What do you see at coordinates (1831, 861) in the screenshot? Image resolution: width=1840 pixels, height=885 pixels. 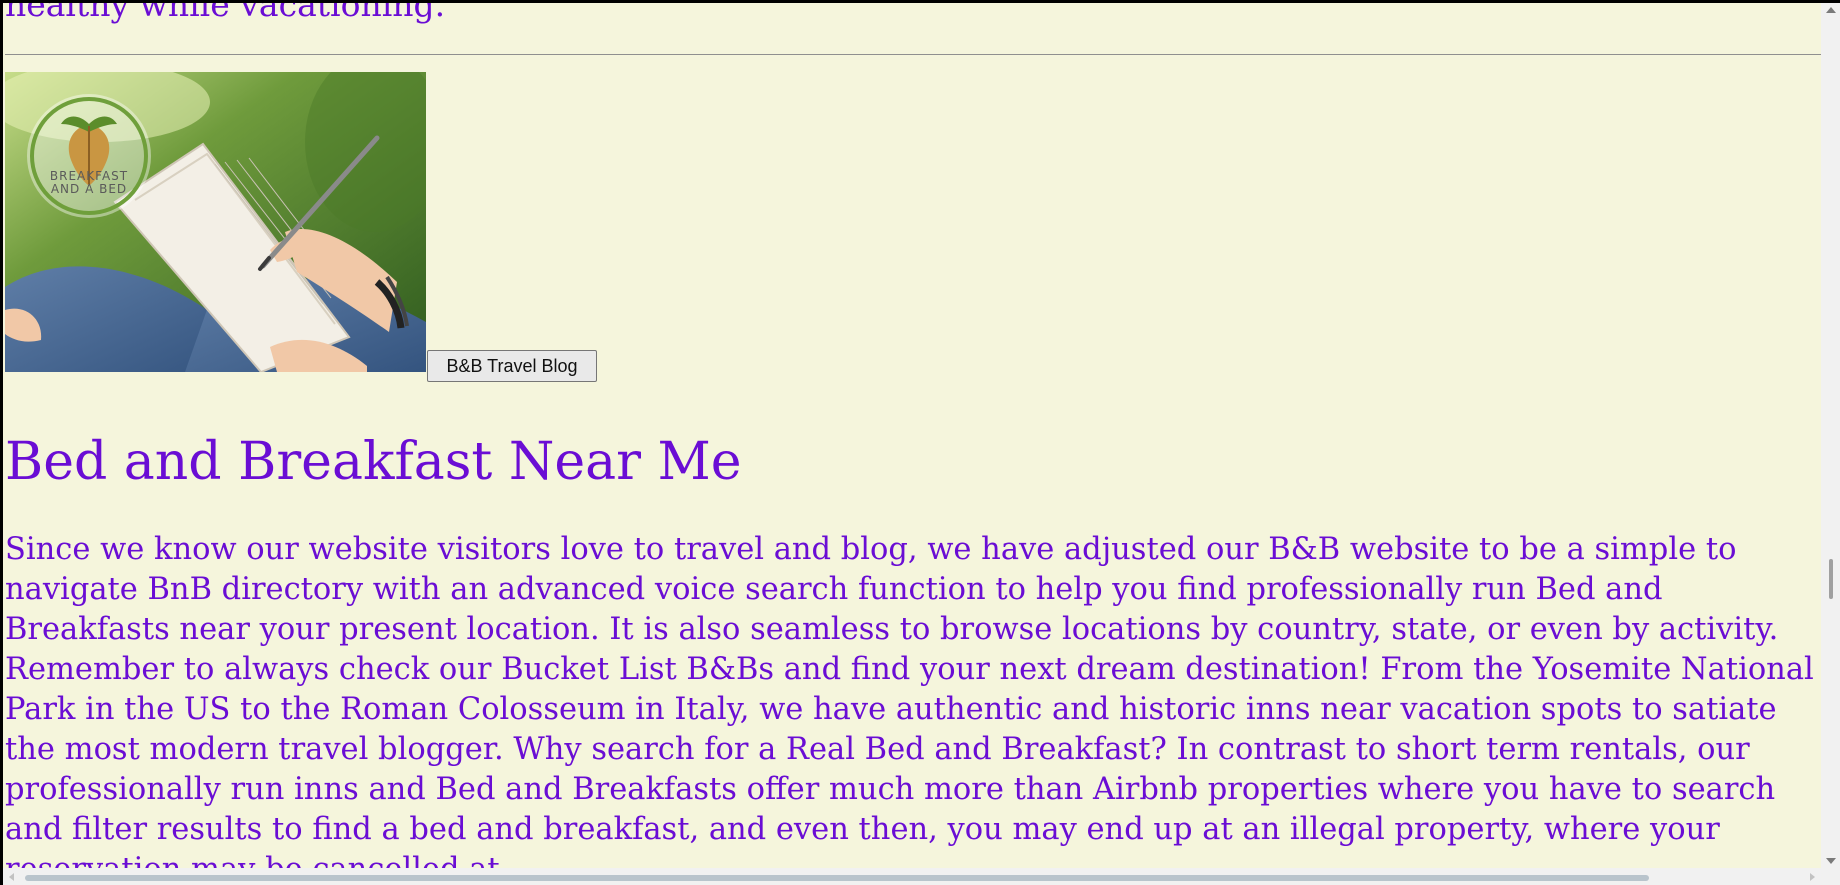 I see `scroll-down-arrow-icon` at bounding box center [1831, 861].